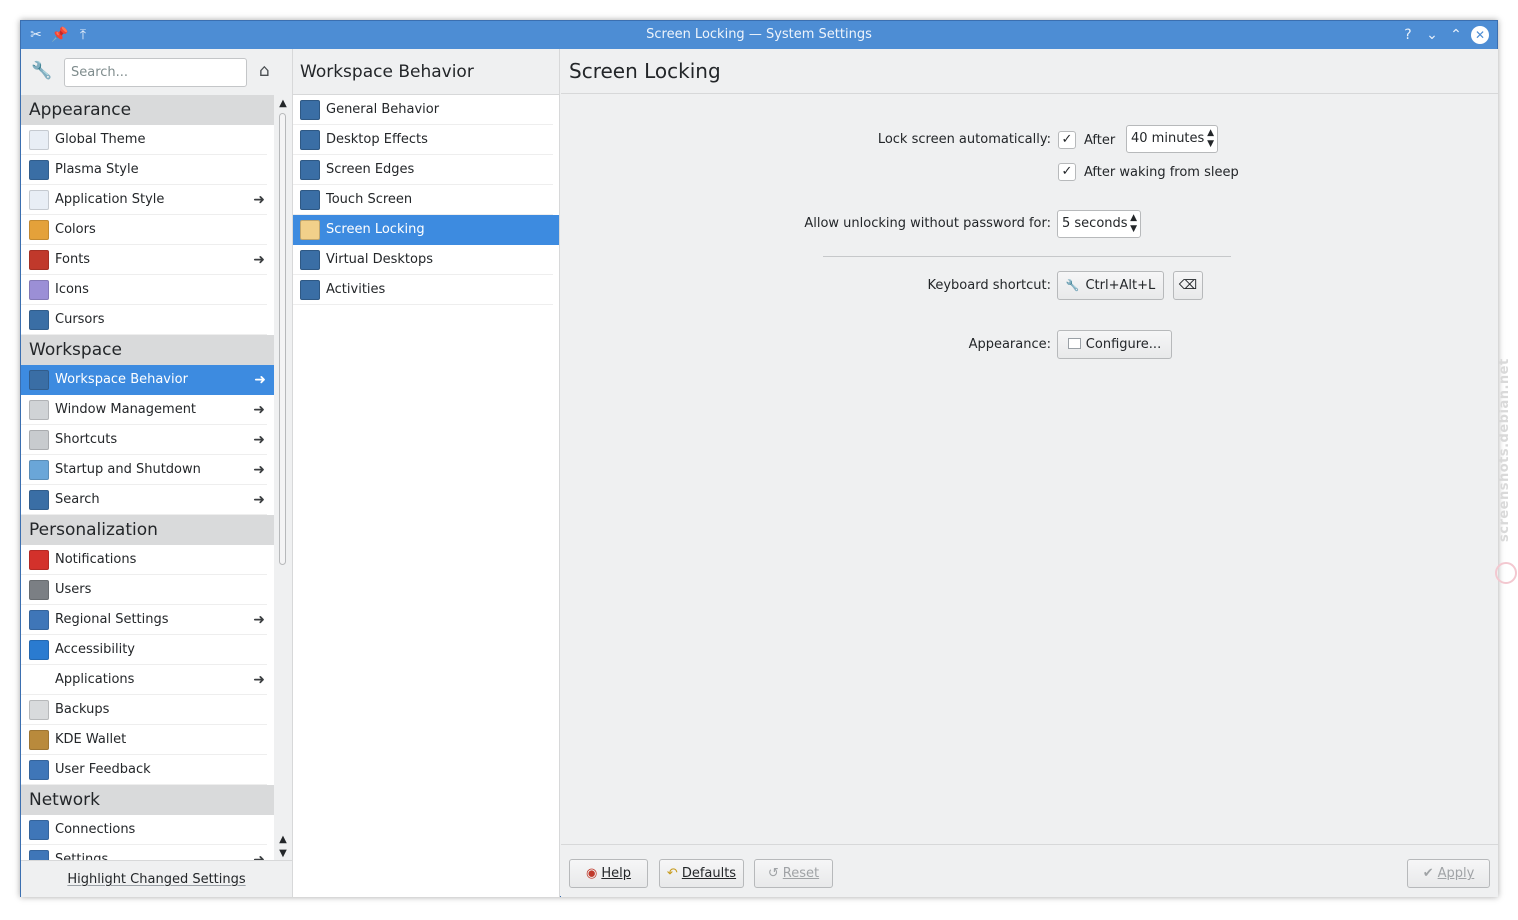 This screenshot has height=920, width=1518. I want to click on lock-timeout-spinbox: 40 minutes ▲ ▼, so click(1172, 139).